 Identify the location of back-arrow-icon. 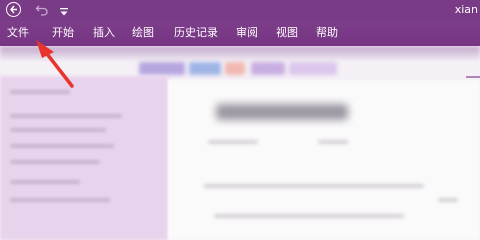
(13, 9).